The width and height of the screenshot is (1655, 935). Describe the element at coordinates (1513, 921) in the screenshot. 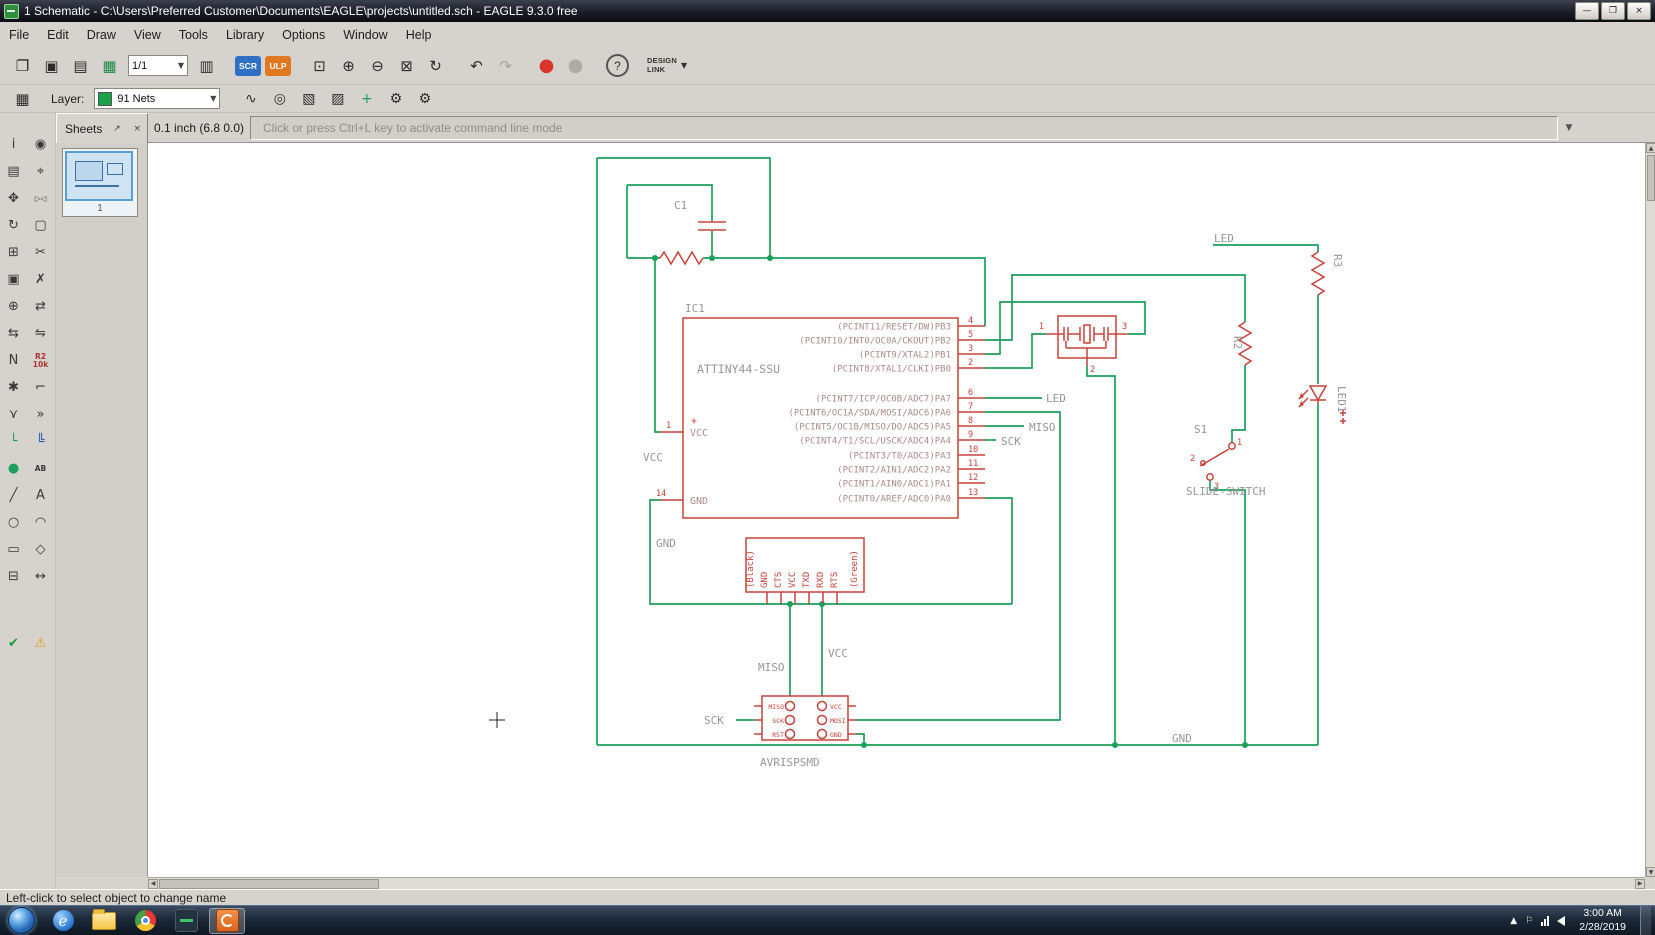

I see `tray-expand-icon: ▲` at that location.